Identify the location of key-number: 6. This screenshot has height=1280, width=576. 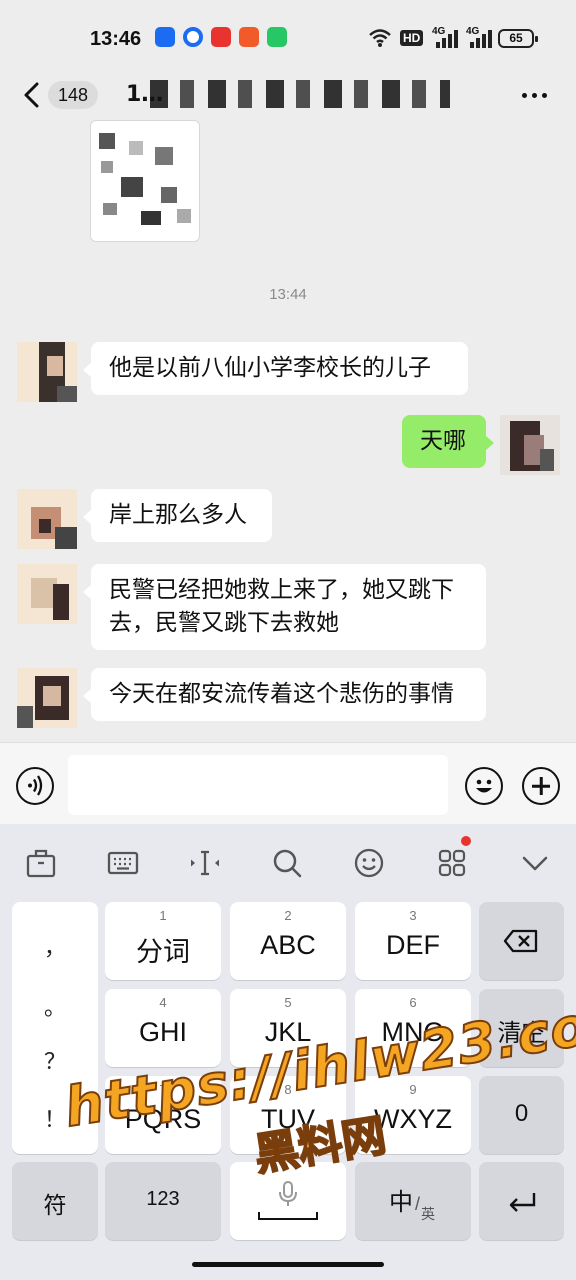
(413, 1002).